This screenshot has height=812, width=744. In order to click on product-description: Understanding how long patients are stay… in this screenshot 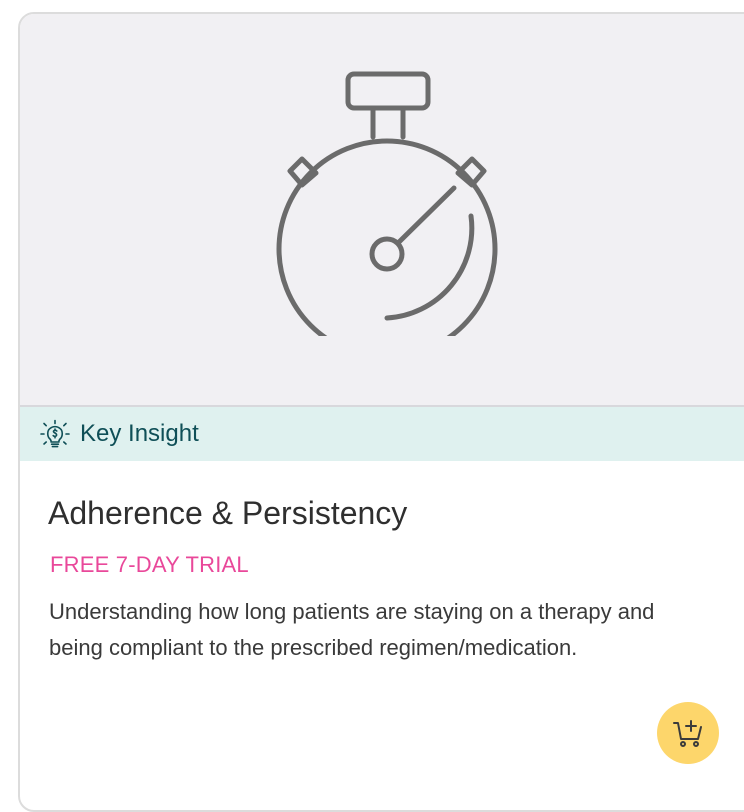, I will do `click(352, 629)`.